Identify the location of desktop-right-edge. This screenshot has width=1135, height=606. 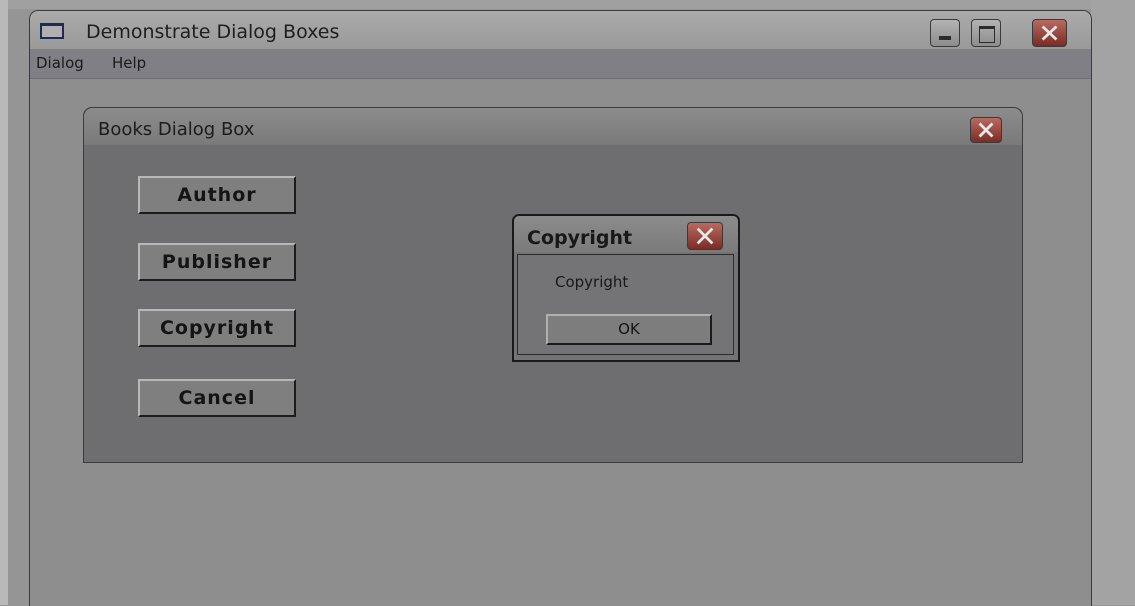
(1113, 302).